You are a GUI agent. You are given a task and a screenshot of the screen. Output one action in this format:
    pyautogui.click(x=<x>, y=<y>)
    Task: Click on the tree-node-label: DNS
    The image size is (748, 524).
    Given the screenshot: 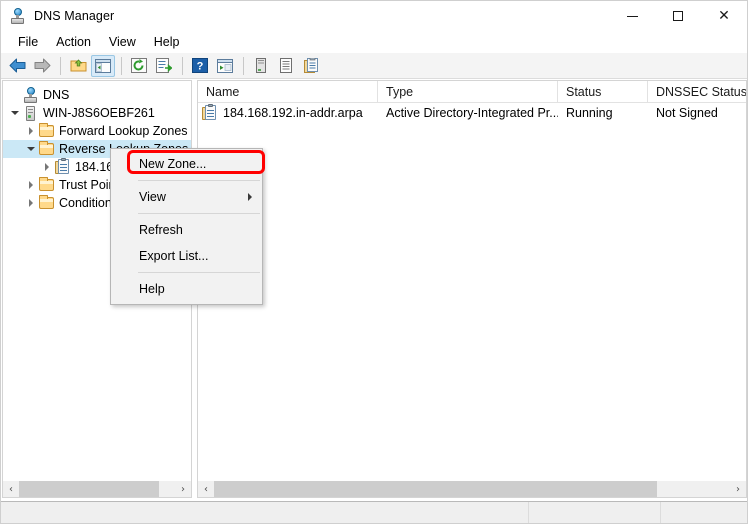 What is the action you would take?
    pyautogui.click(x=56, y=95)
    